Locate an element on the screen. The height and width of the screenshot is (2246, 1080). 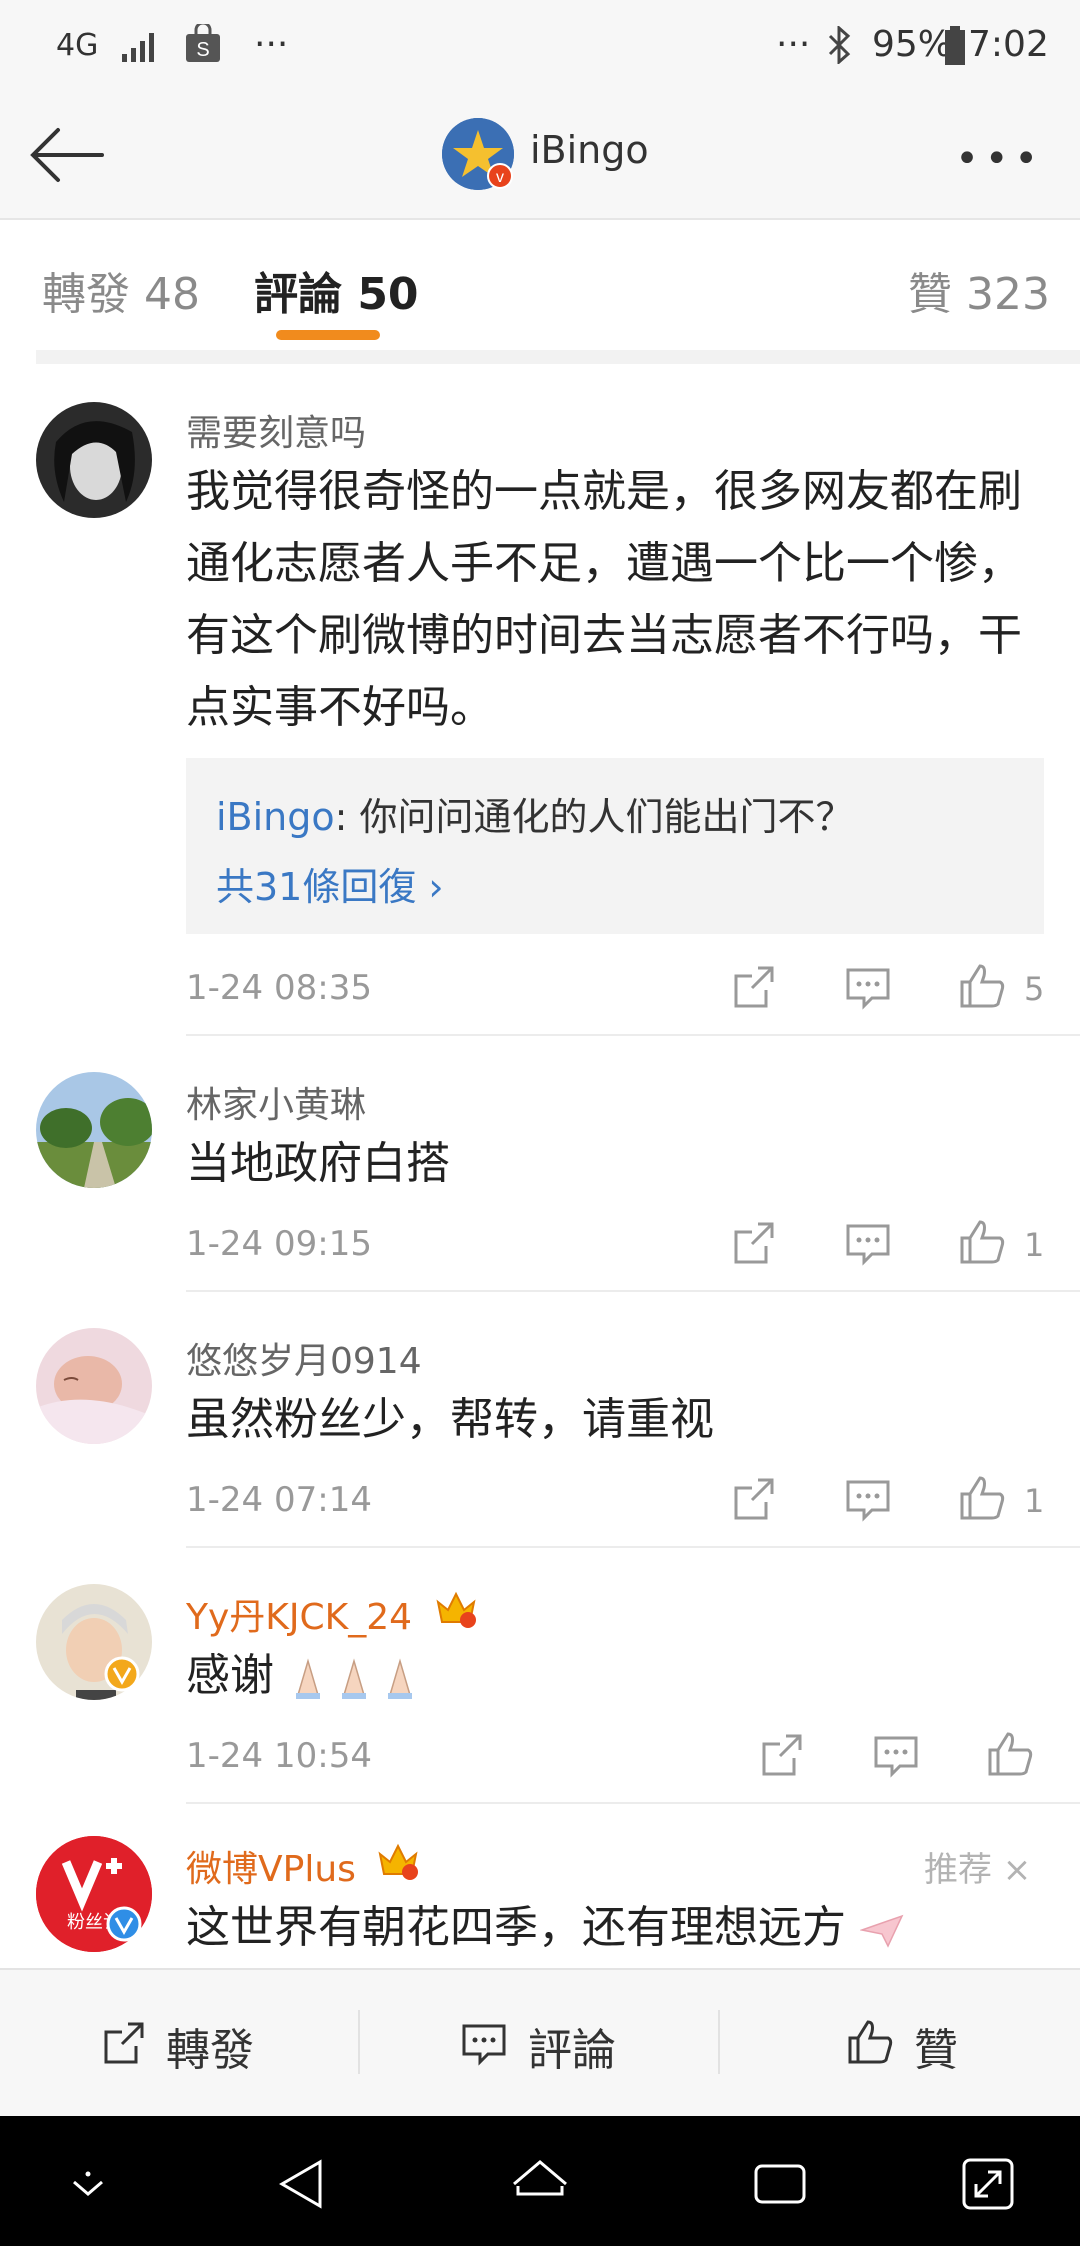
comment-username: 林家小黄琳 is located at coordinates (276, 1102).